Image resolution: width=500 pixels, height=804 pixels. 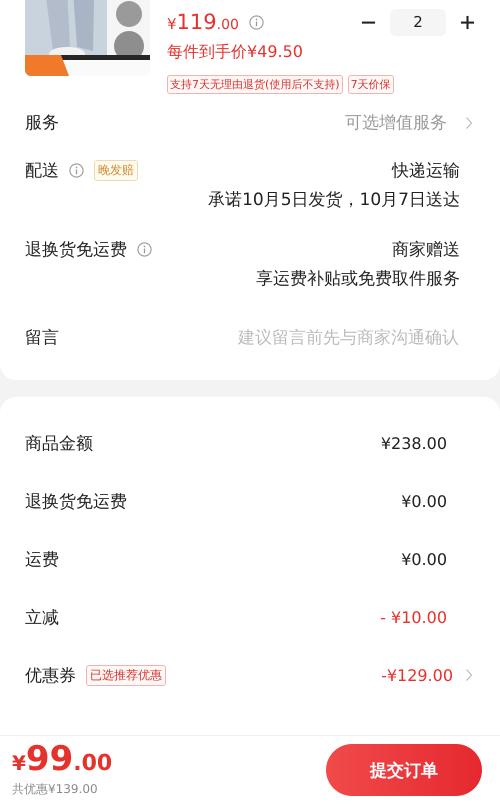 I want to click on plus-icon, so click(x=467, y=22).